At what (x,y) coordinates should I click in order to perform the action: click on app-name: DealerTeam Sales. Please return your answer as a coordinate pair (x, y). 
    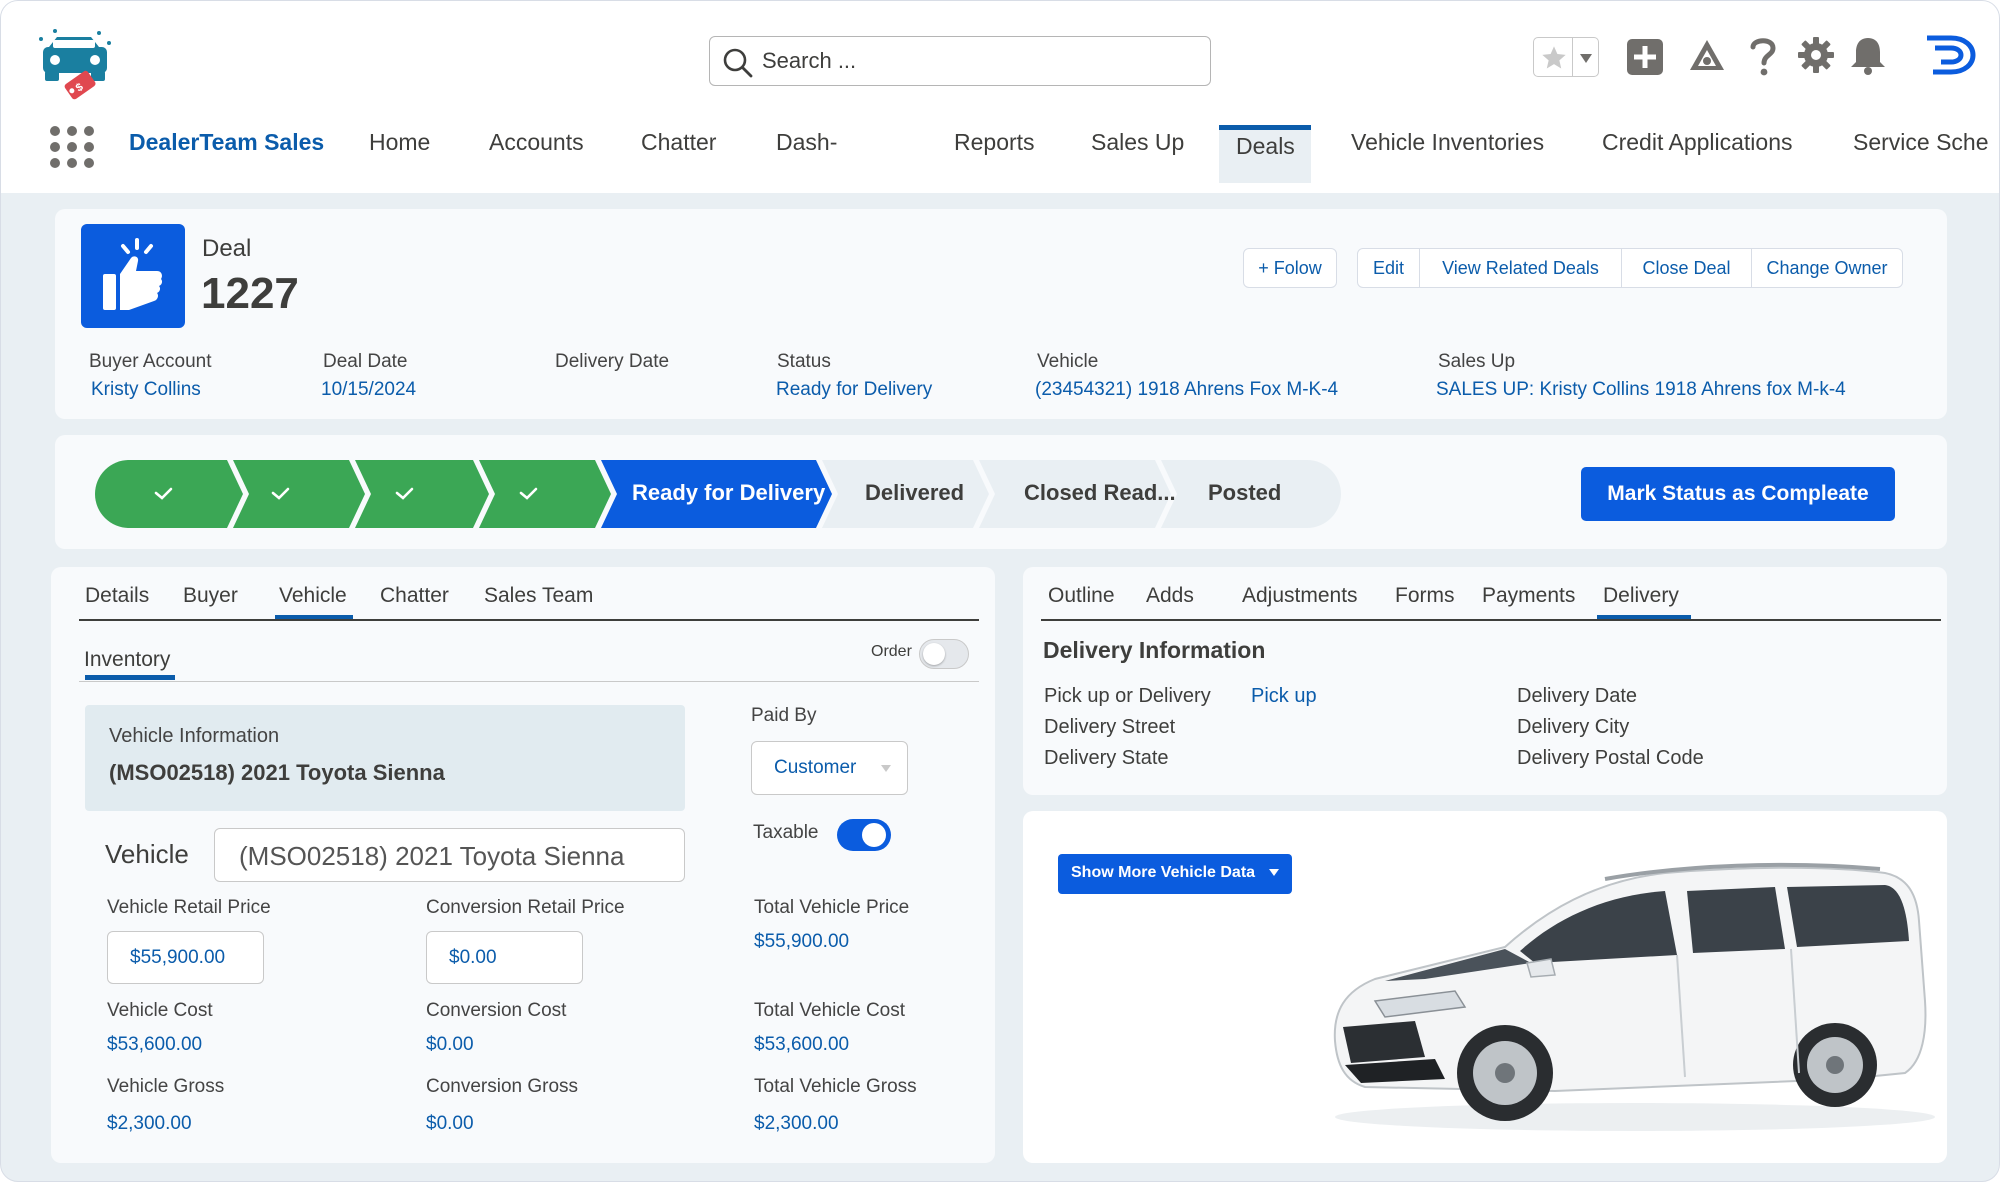
    Looking at the image, I should click on (227, 142).